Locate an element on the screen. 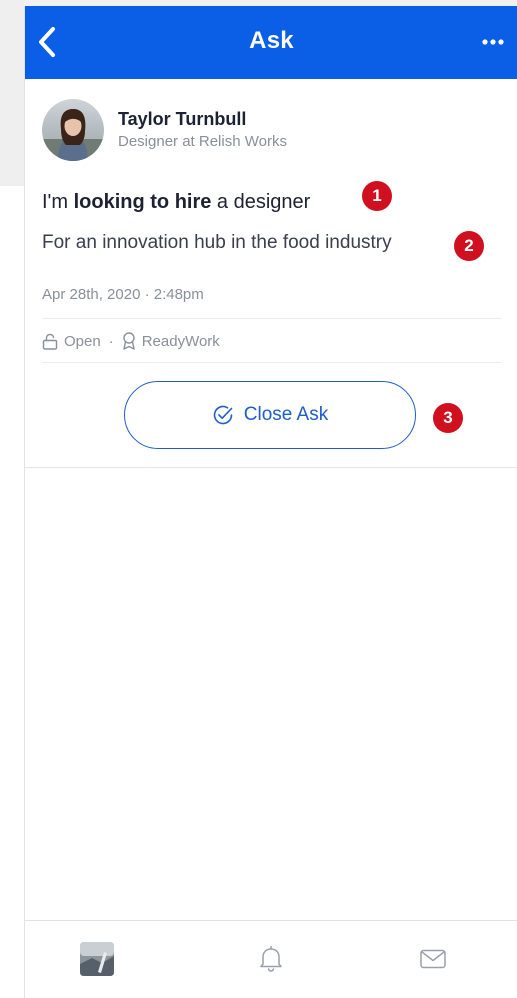 Image resolution: width=517 pixels, height=998 pixels. divider-bottom is located at coordinates (271, 362).